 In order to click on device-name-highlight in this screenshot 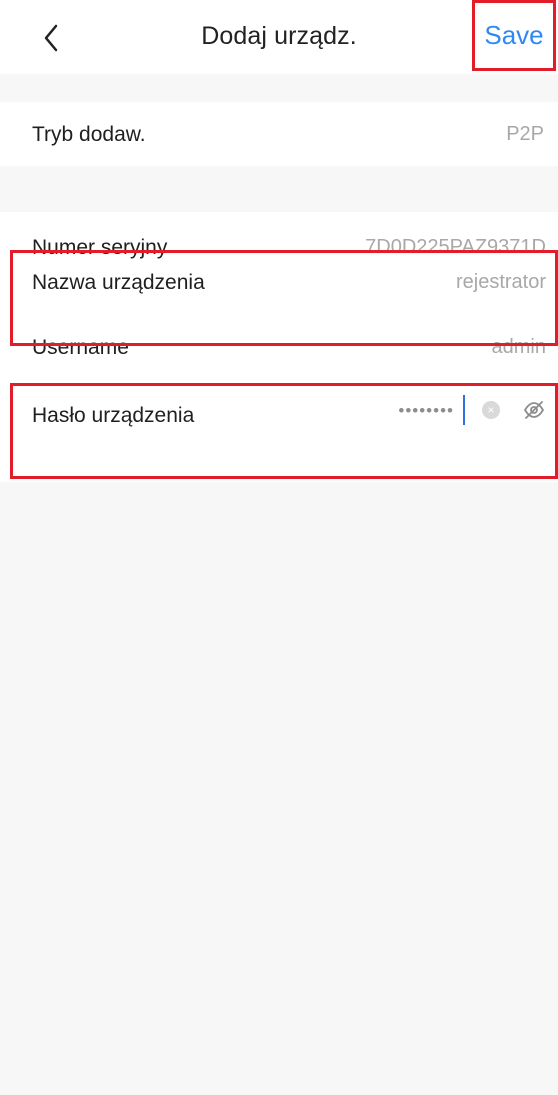, I will do `click(284, 298)`.